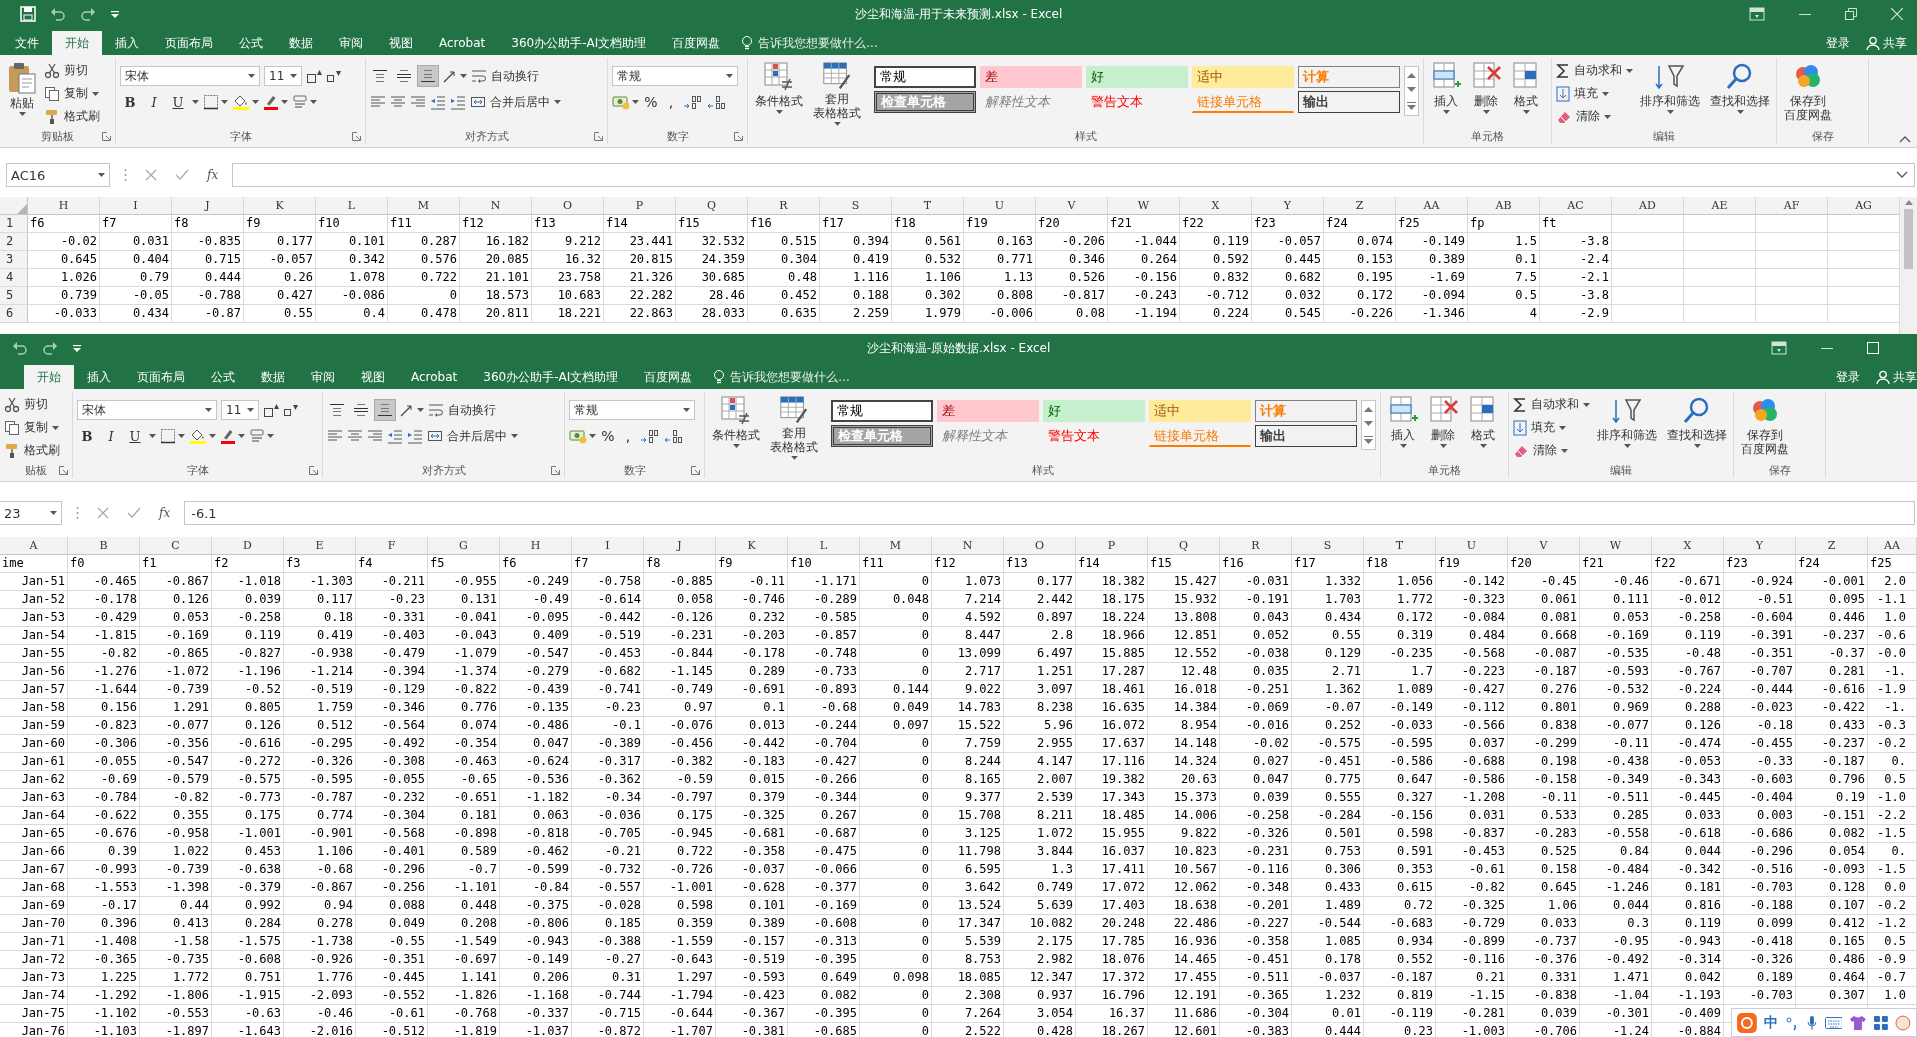 The width and height of the screenshot is (1917, 1037). What do you see at coordinates (28, 14) in the screenshot?
I see `save-icon` at bounding box center [28, 14].